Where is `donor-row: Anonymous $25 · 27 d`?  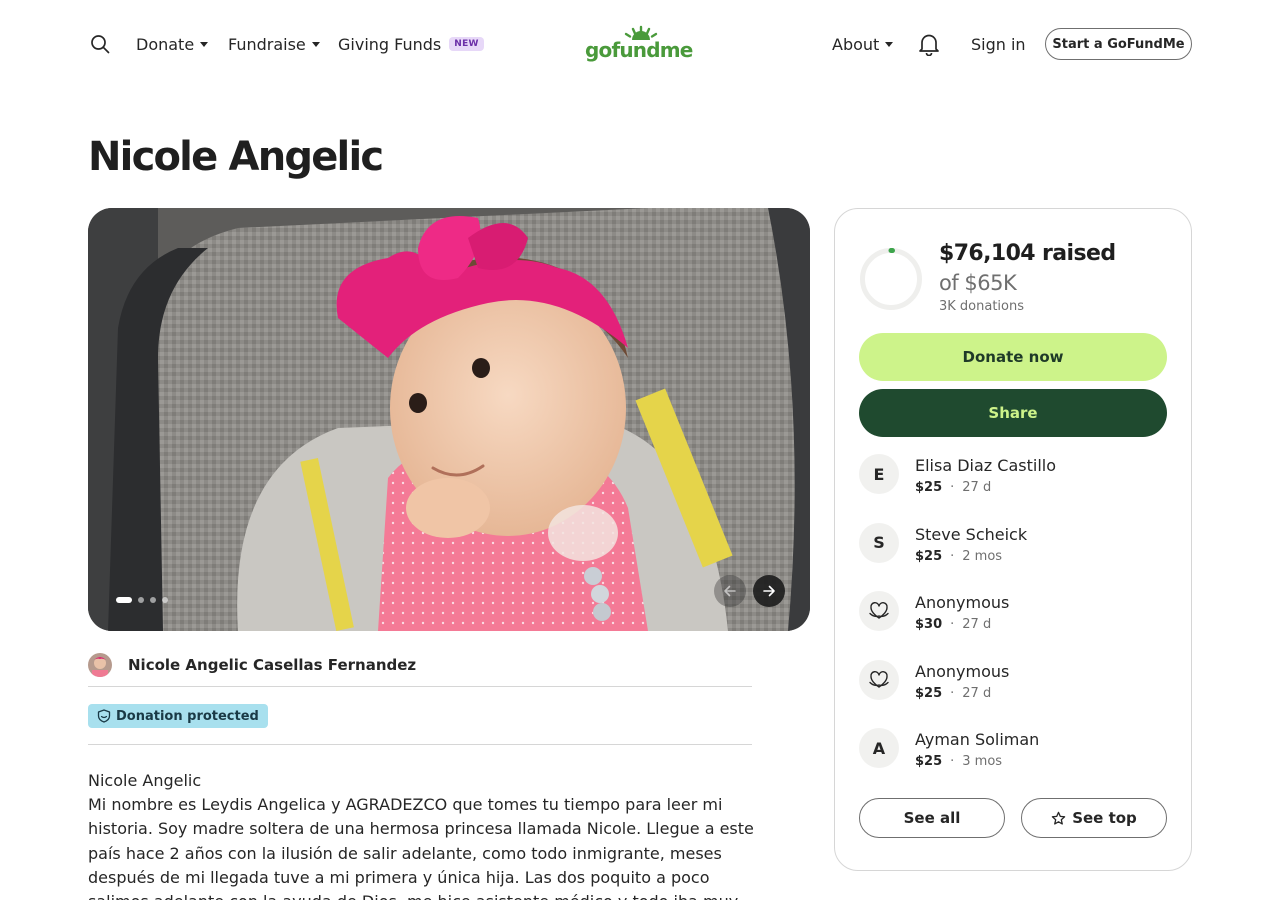 donor-row: Anonymous $25 · 27 d is located at coordinates (1014, 694).